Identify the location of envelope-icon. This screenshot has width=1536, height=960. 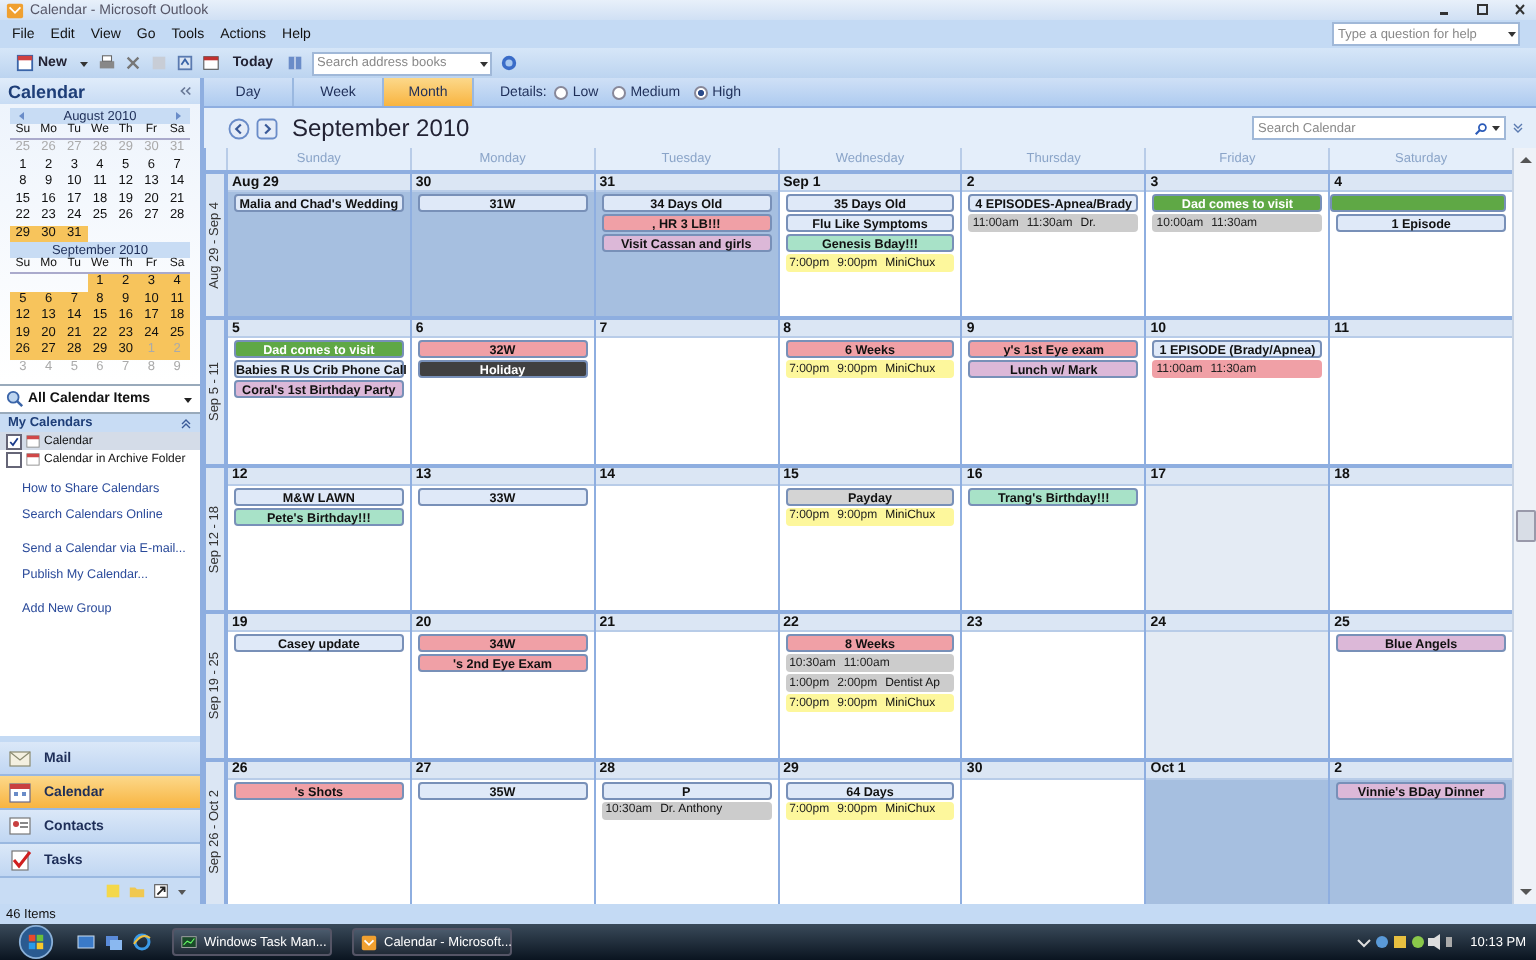
(20, 758).